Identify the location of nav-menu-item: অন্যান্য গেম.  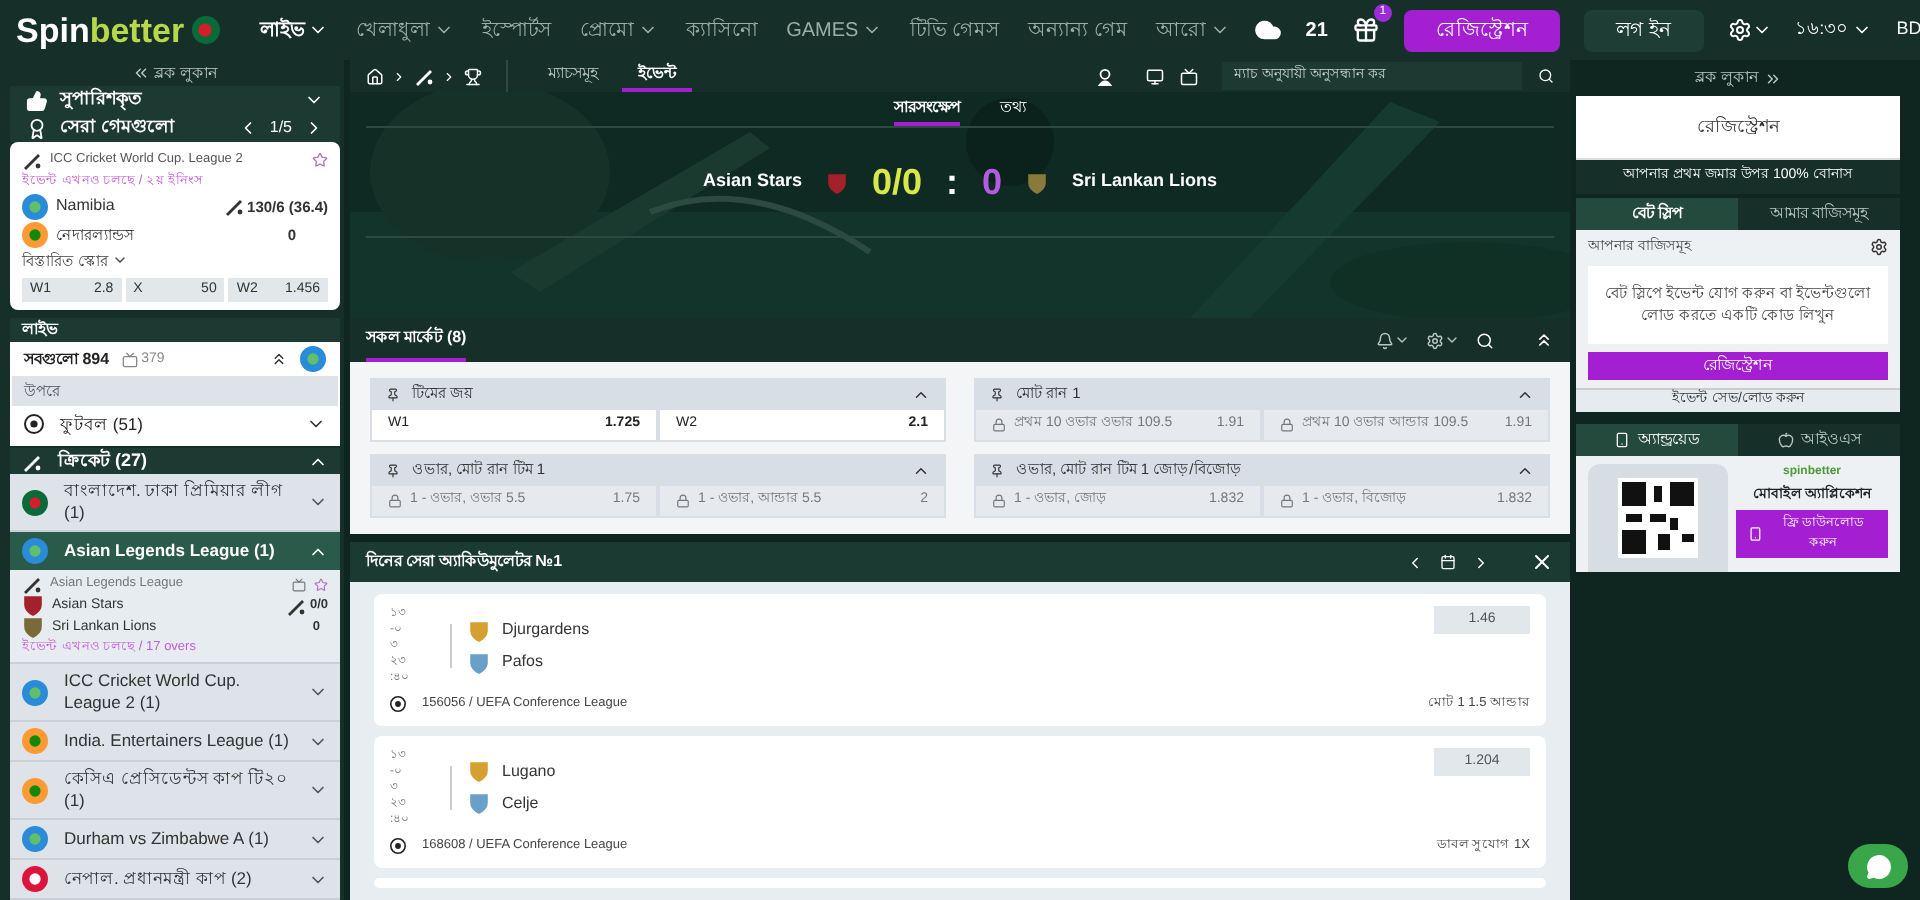
(1077, 30).